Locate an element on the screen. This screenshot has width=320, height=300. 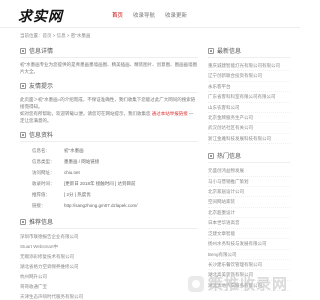
top-nav: 首页 收录导航 收录更新 is located at coordinates (149, 15).